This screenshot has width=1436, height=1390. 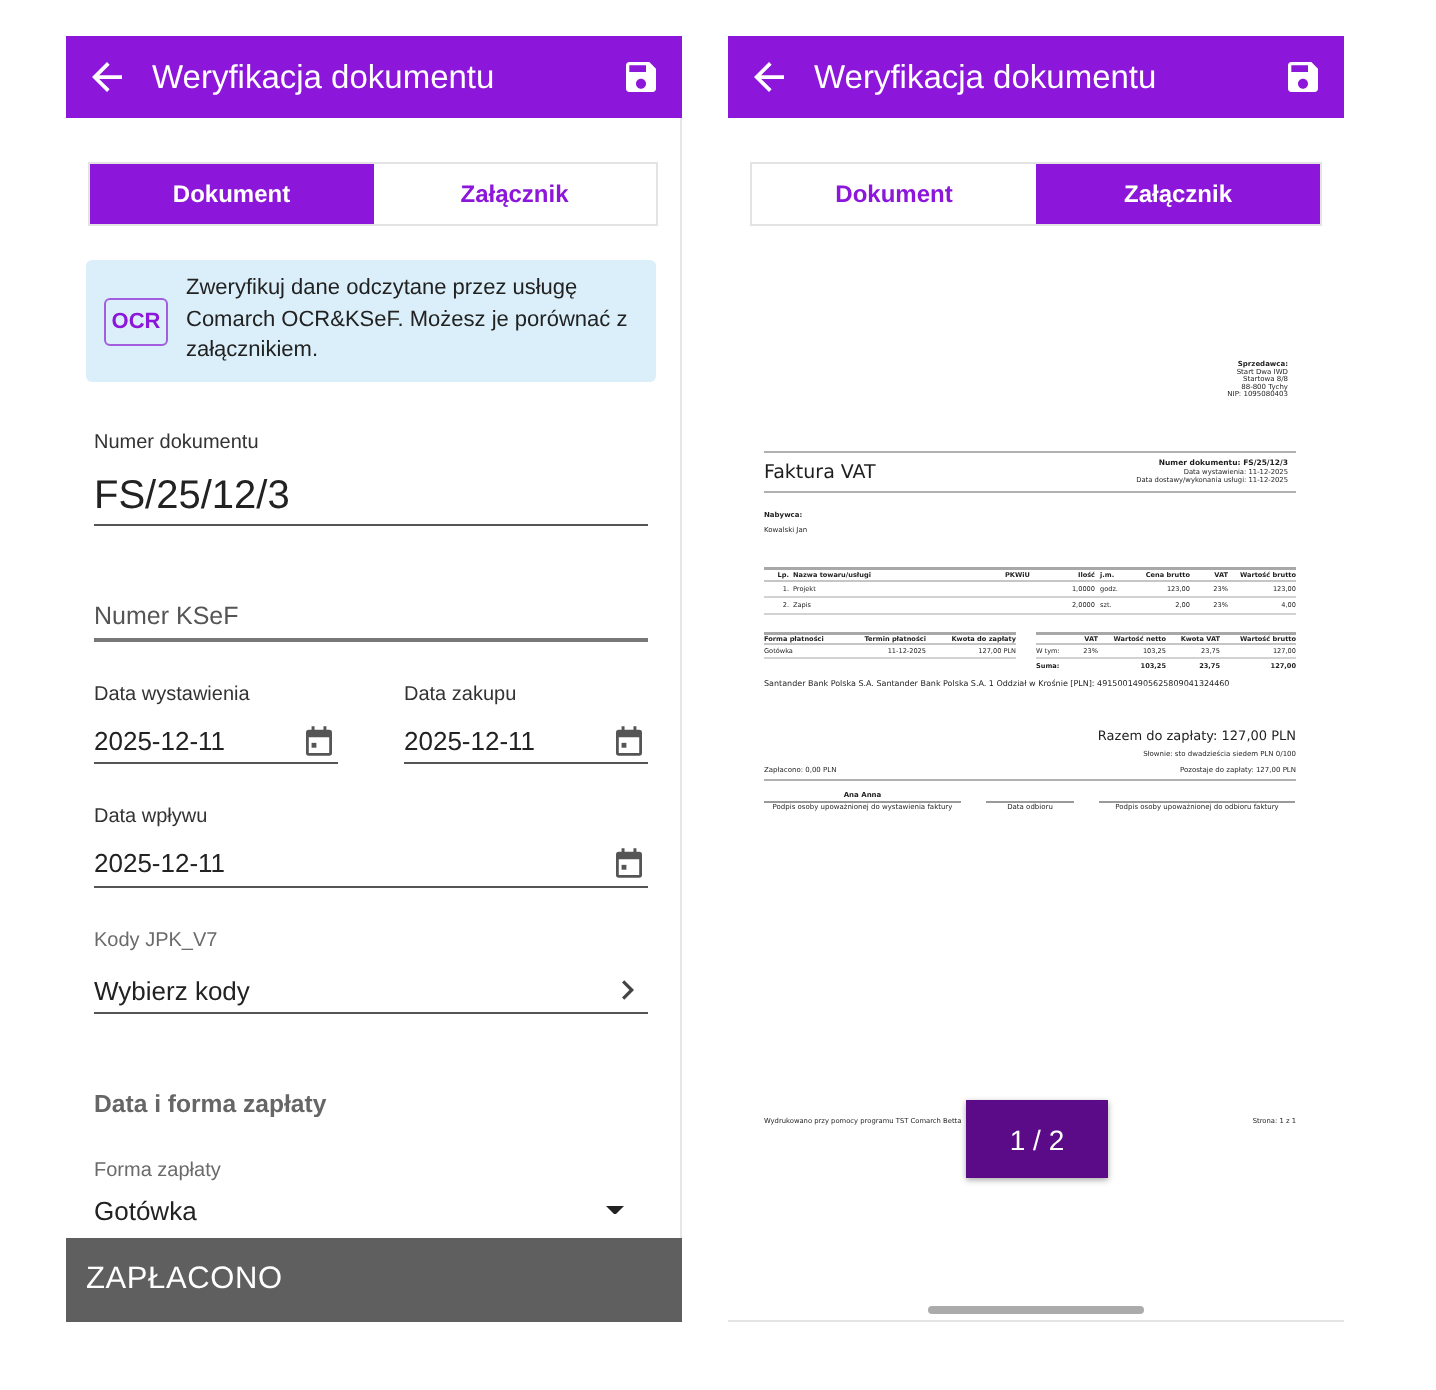 What do you see at coordinates (157, 940) in the screenshot?
I see `field-label: Kody JPK_V7` at bounding box center [157, 940].